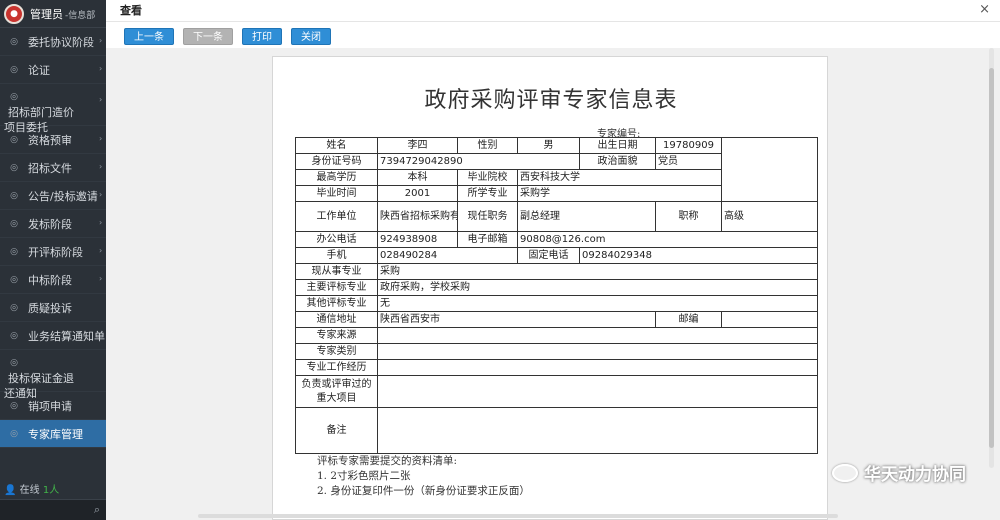 Image resolution: width=1000 pixels, height=520 pixels. I want to click on sidebar-item: ◎ 开评标阶段 ›, so click(53, 252).